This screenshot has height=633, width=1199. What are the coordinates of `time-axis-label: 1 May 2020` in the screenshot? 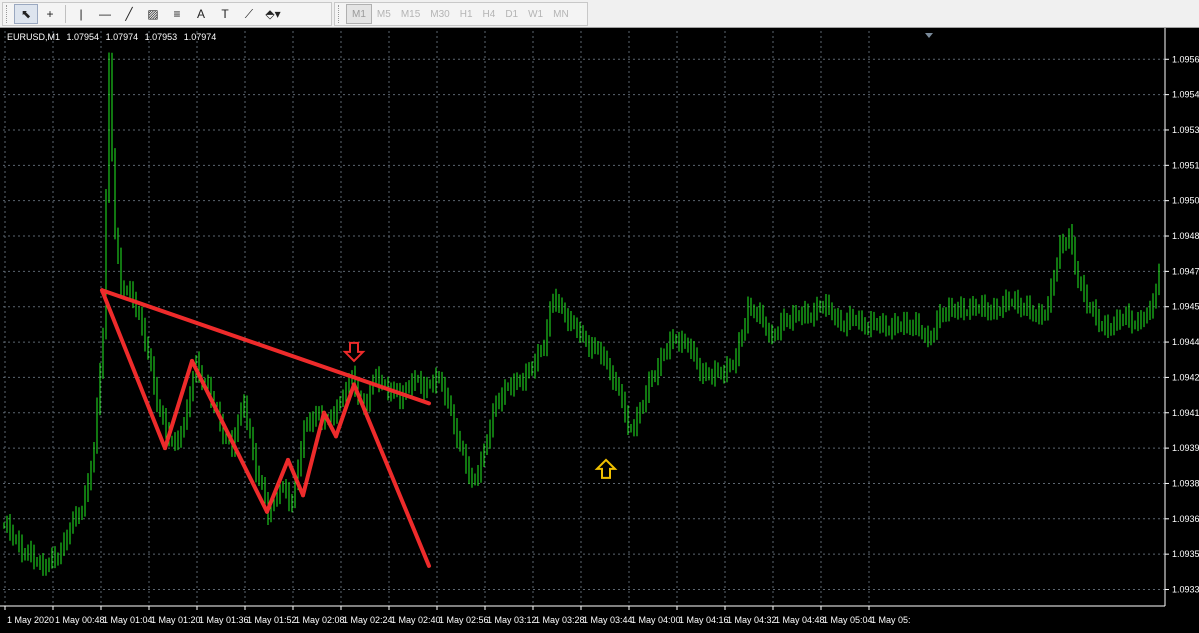 It's located at (30, 620).